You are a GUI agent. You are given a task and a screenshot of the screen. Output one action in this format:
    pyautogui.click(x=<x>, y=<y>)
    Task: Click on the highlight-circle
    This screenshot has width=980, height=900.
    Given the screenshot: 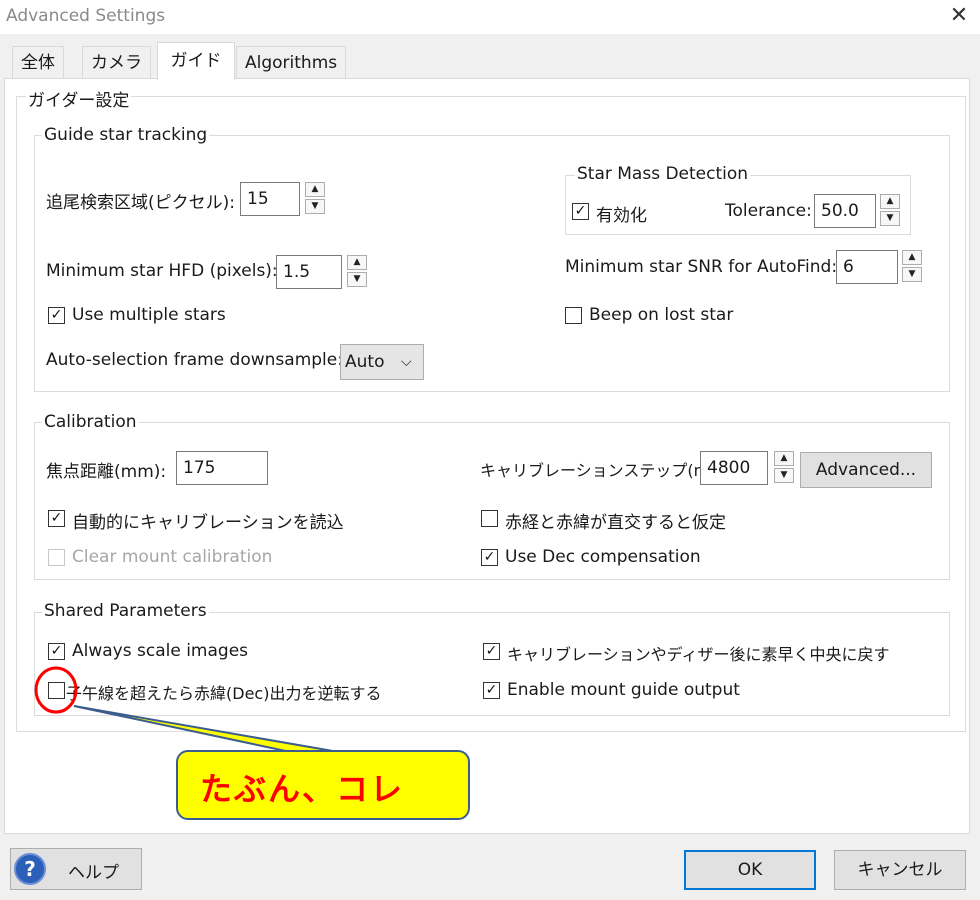 What is the action you would take?
    pyautogui.click(x=56, y=690)
    